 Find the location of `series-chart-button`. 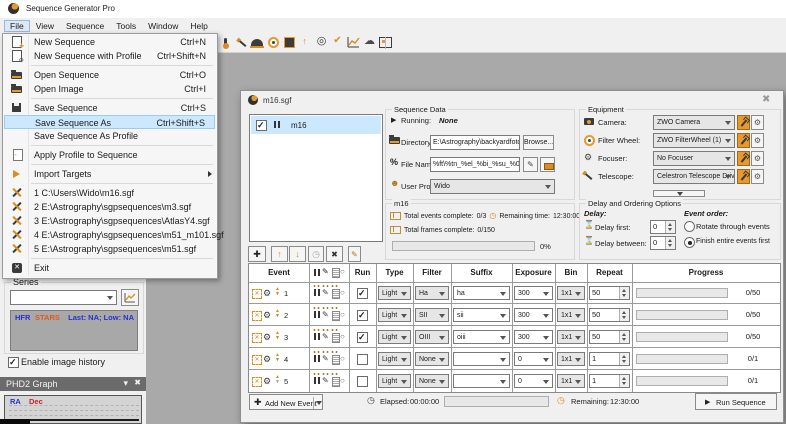

series-chart-button is located at coordinates (130, 297).